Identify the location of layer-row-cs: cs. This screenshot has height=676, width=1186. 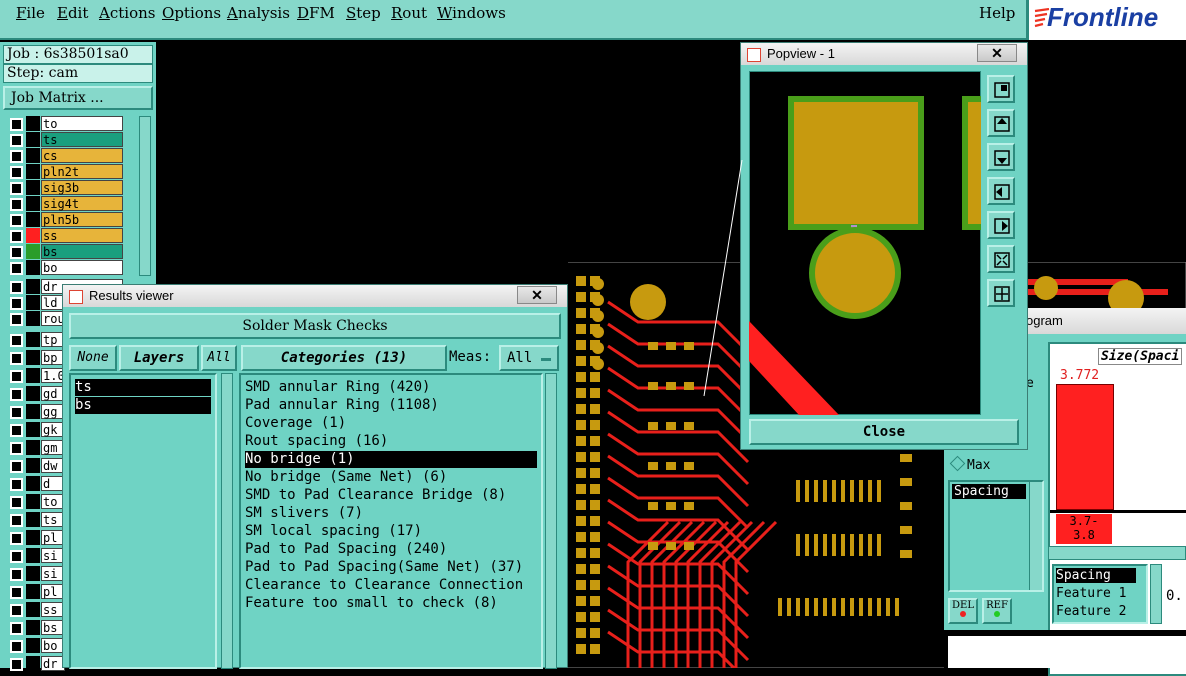
(66, 156).